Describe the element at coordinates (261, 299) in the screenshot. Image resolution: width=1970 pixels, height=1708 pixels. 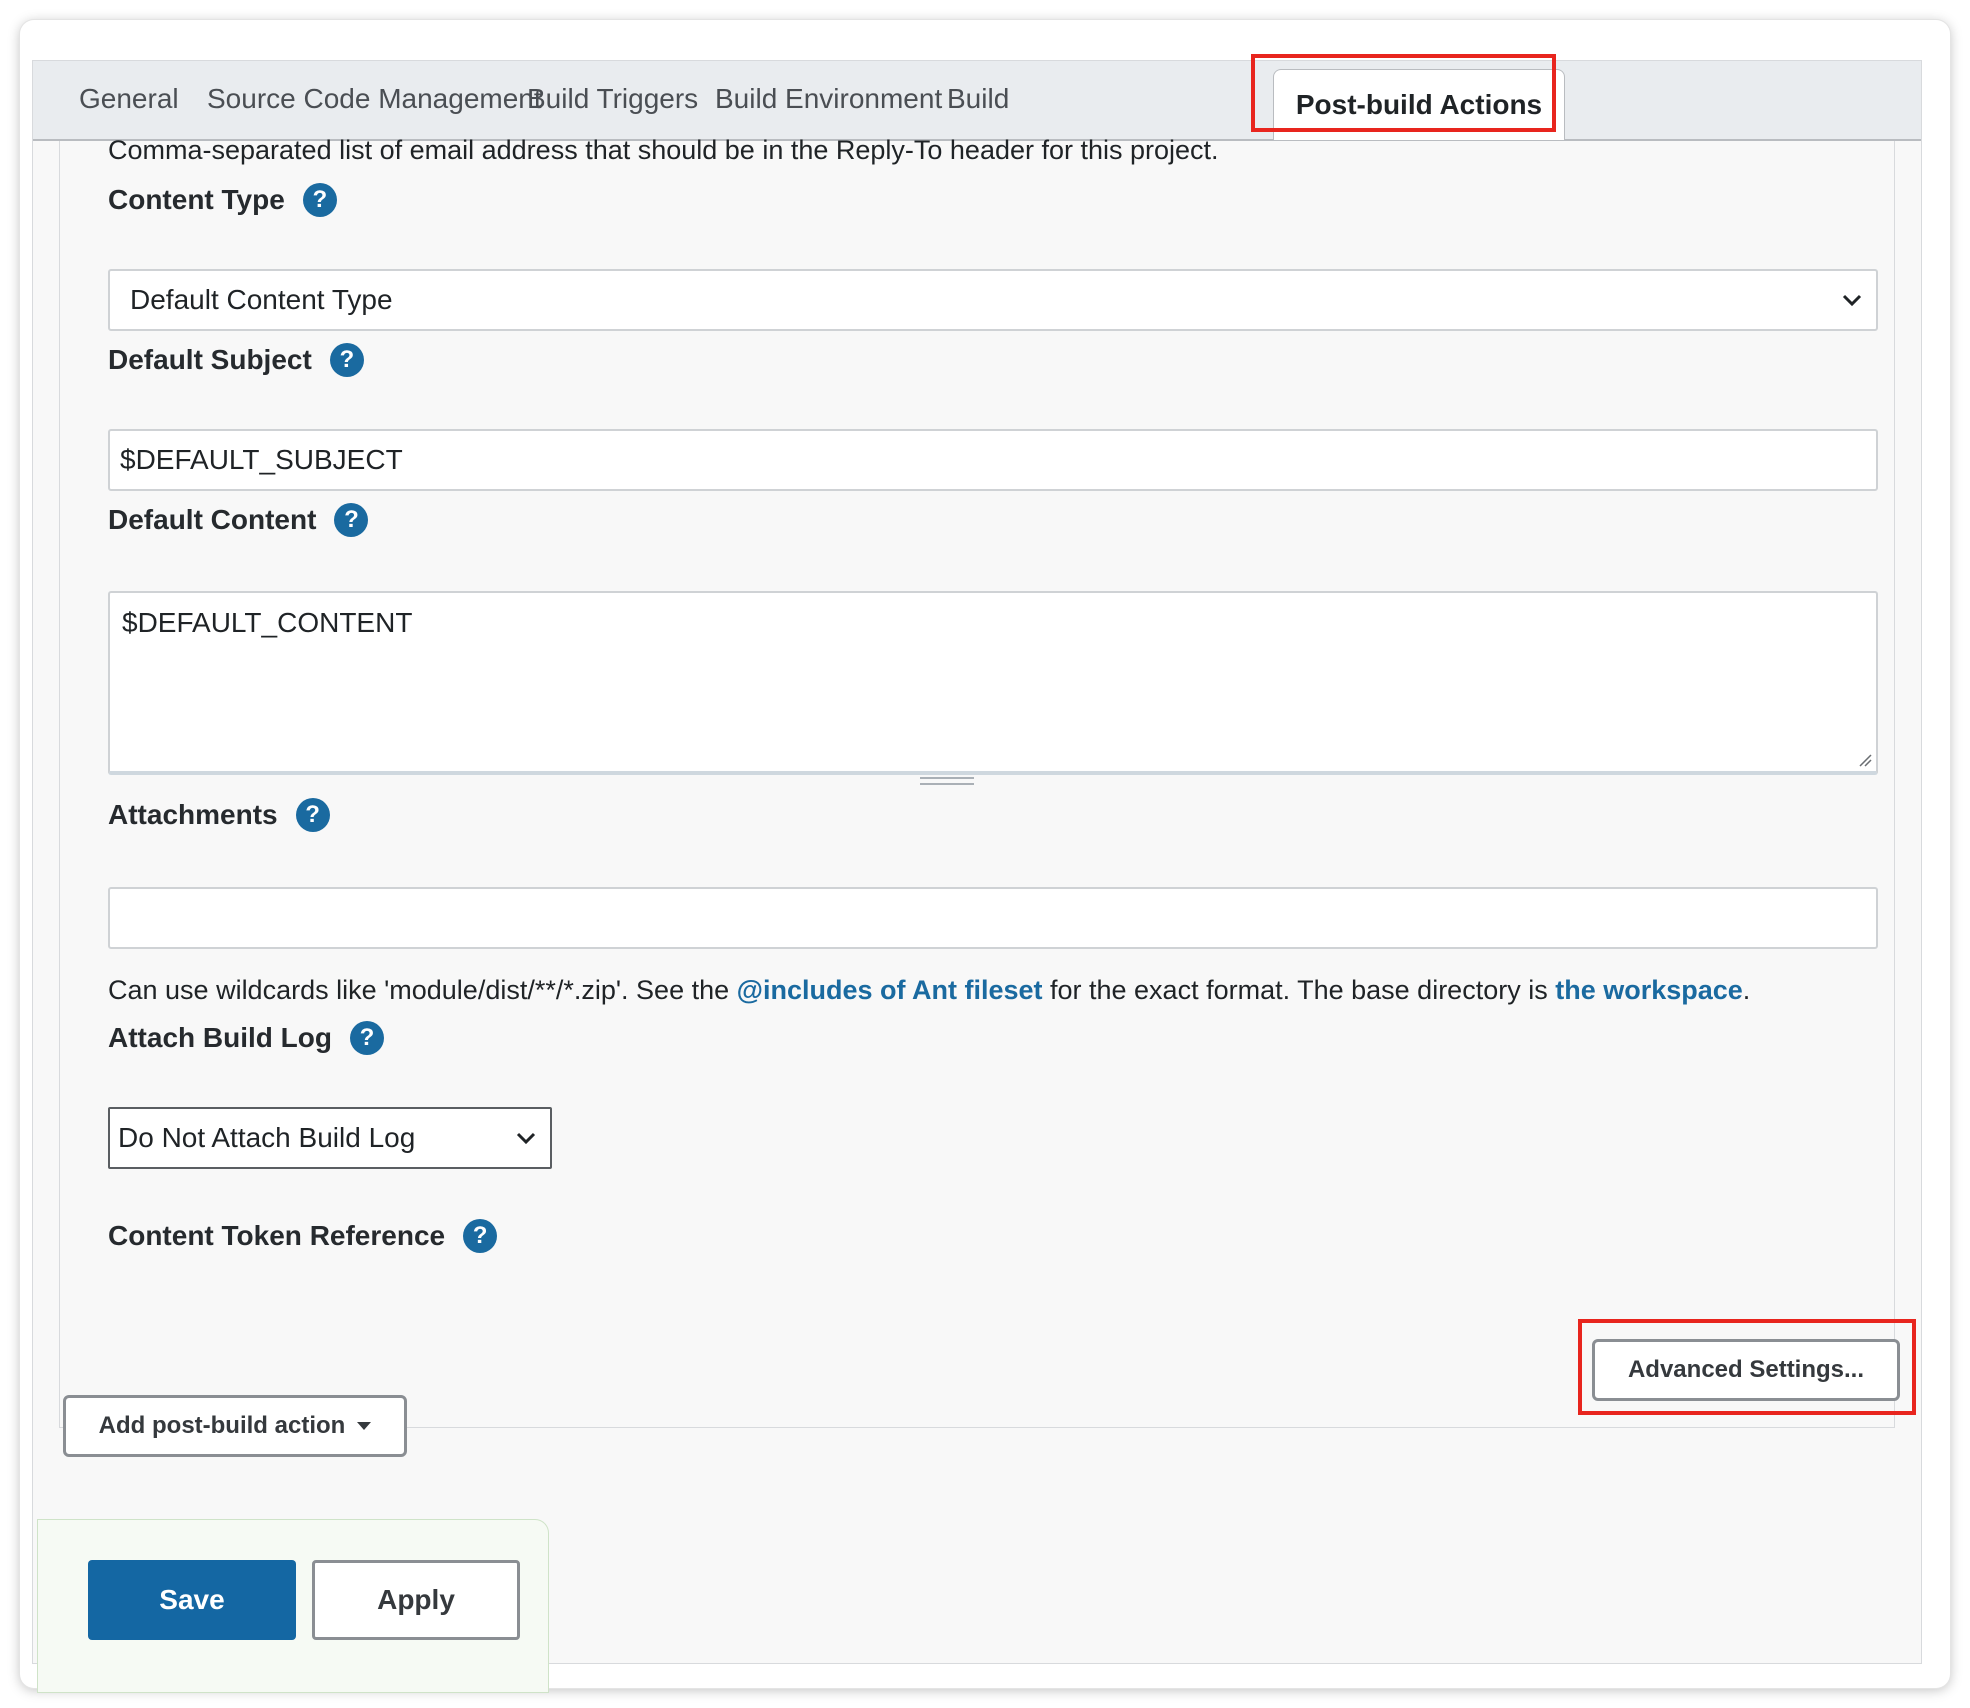
I see `content-type-selected: Default Content Type` at that location.